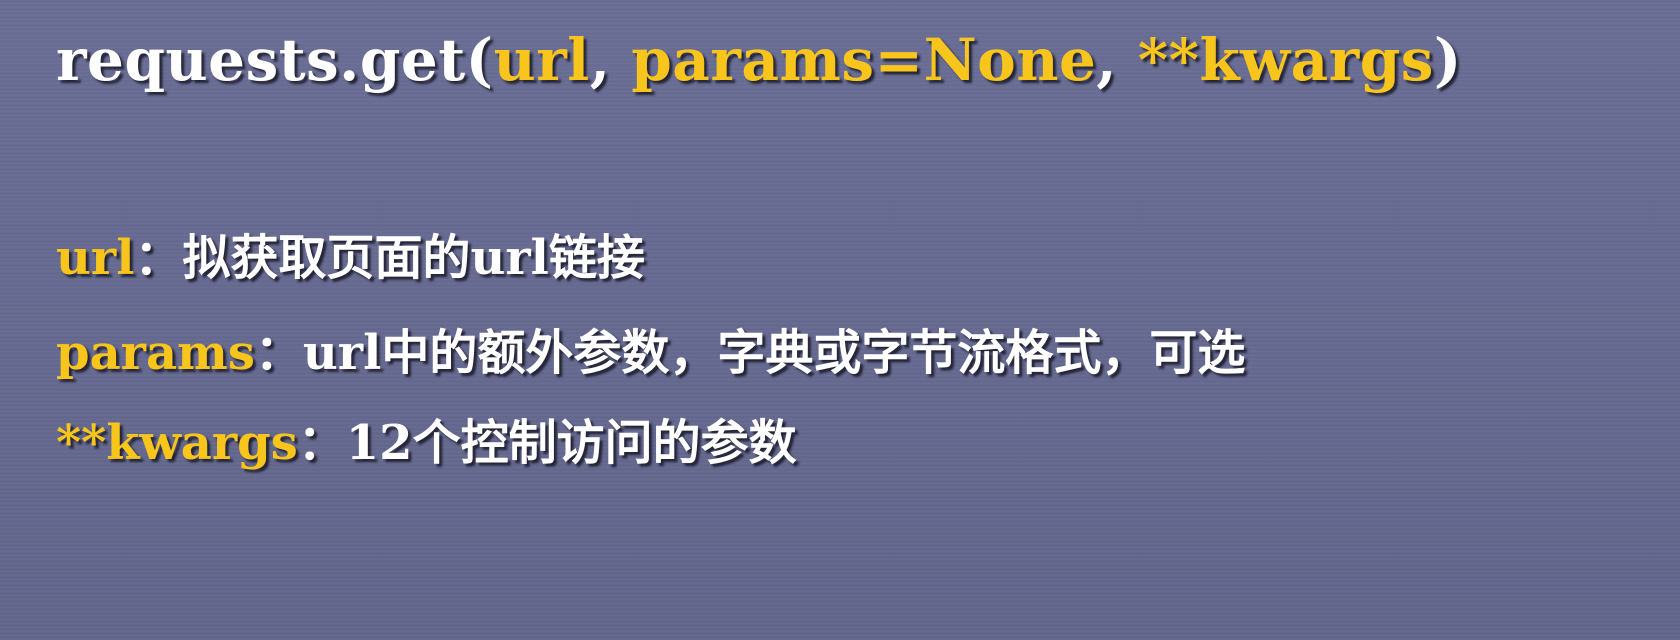 The image size is (1680, 640). I want to click on param-description: 个控制访问的参数, so click(604, 443).